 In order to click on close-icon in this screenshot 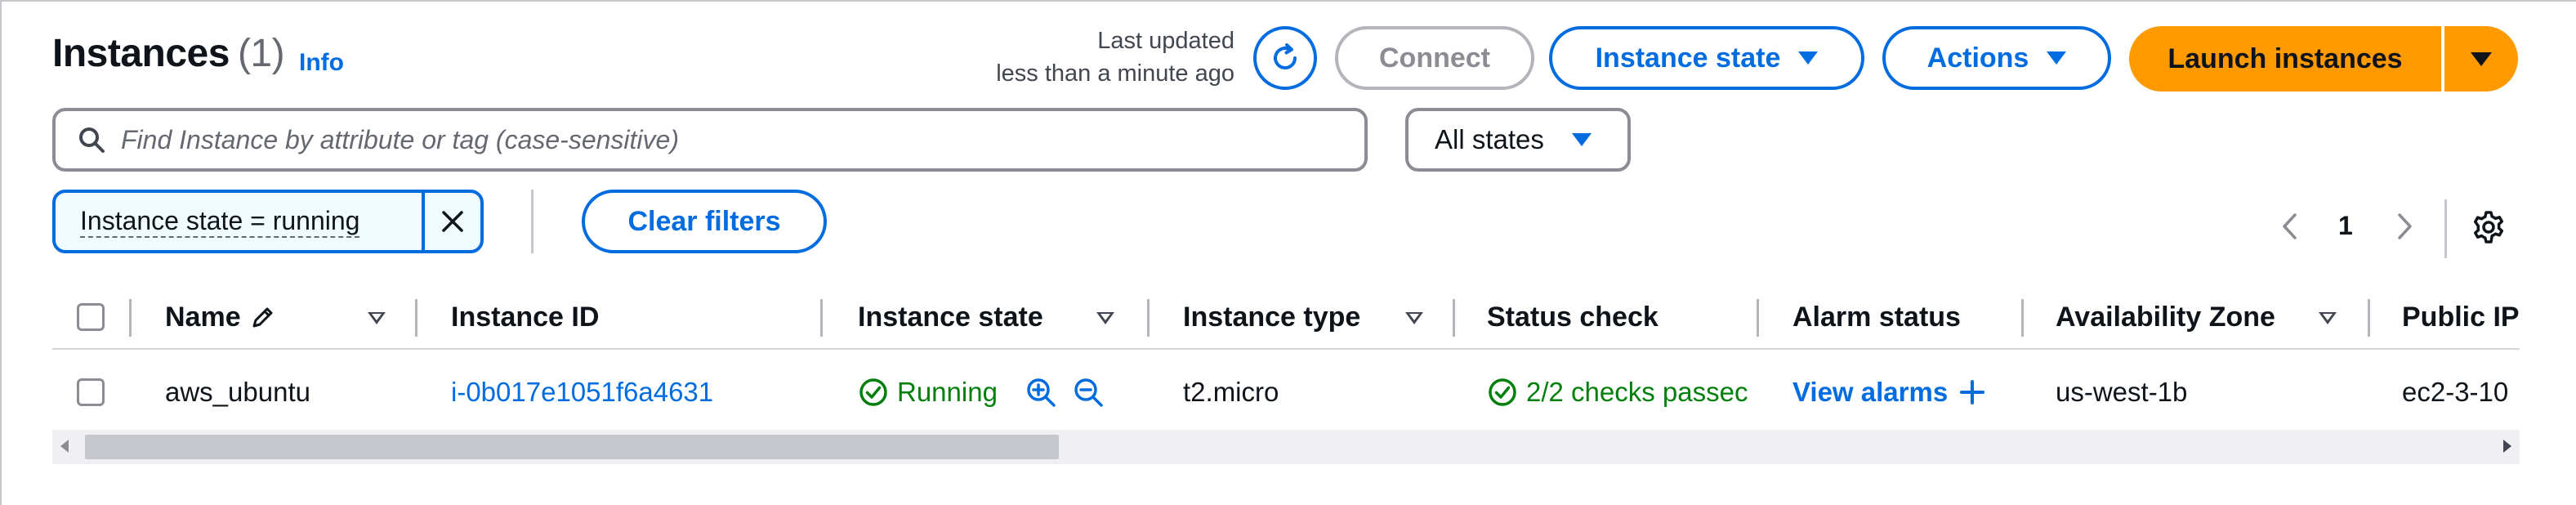, I will do `click(453, 221)`.